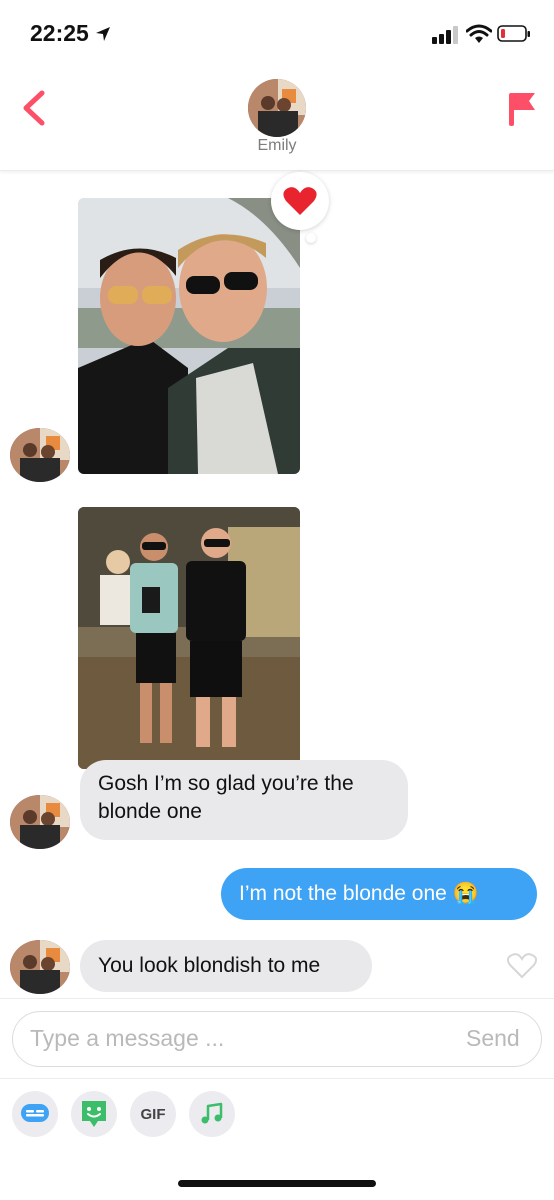 Image resolution: width=554 pixels, height=1200 pixels. I want to click on heart-reaction-icon, so click(300, 201).